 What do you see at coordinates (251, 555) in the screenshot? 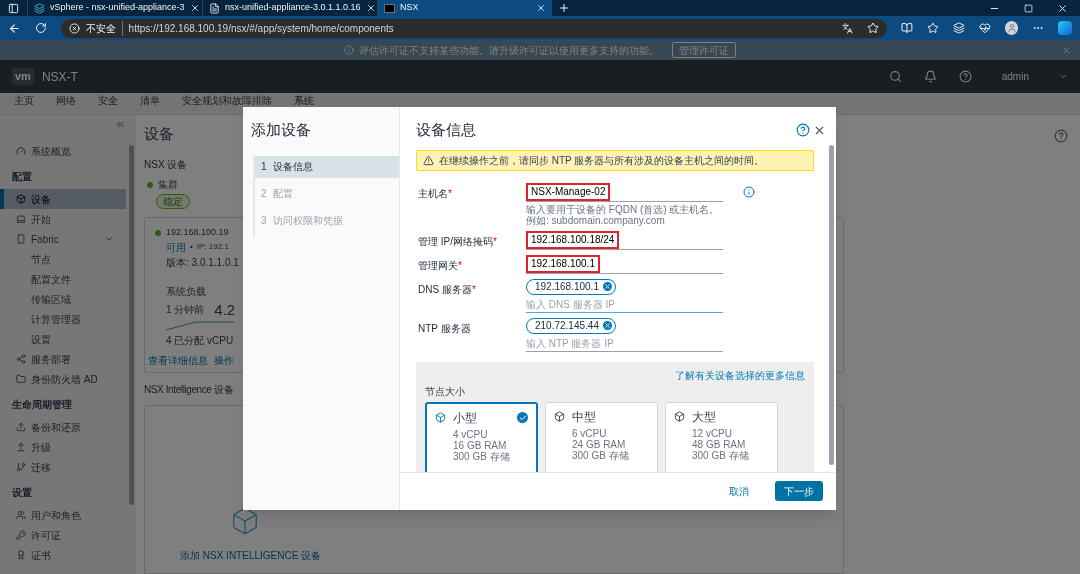
I see `add-intelligence-link: 添加 NSX INTELLIGENCE 设备` at bounding box center [251, 555].